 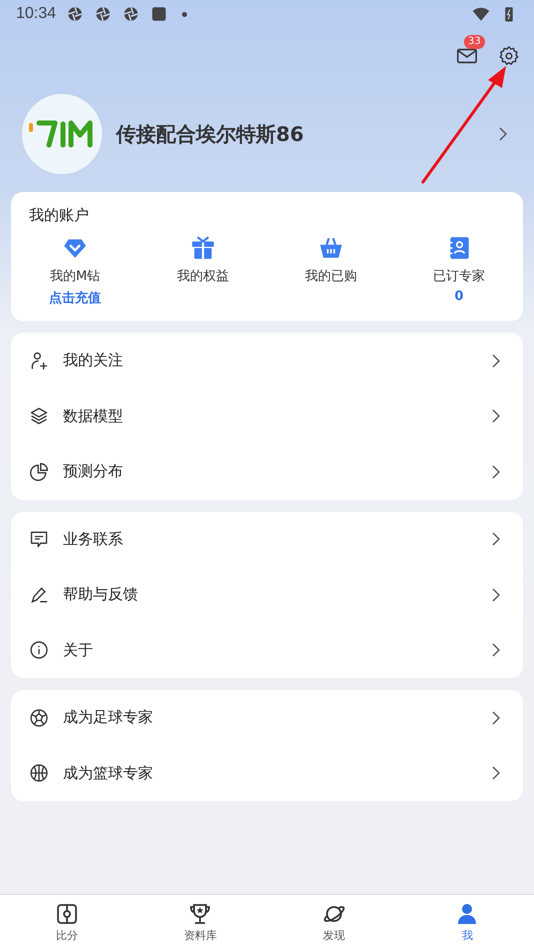 I want to click on dot-icon, so click(x=185, y=14).